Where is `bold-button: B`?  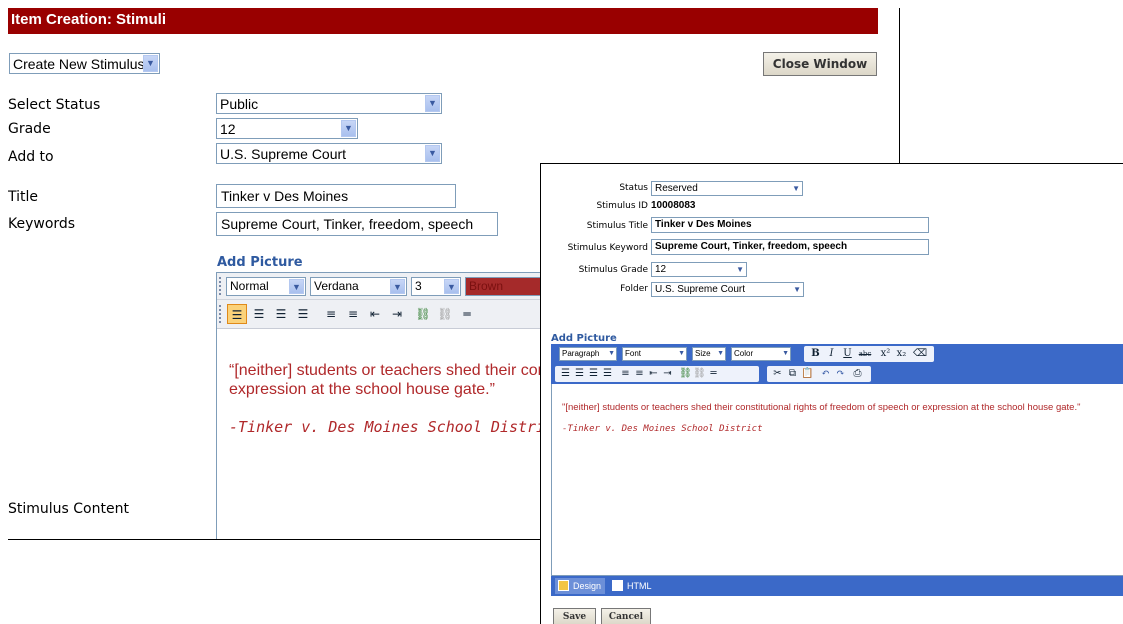
bold-button: B is located at coordinates (815, 354).